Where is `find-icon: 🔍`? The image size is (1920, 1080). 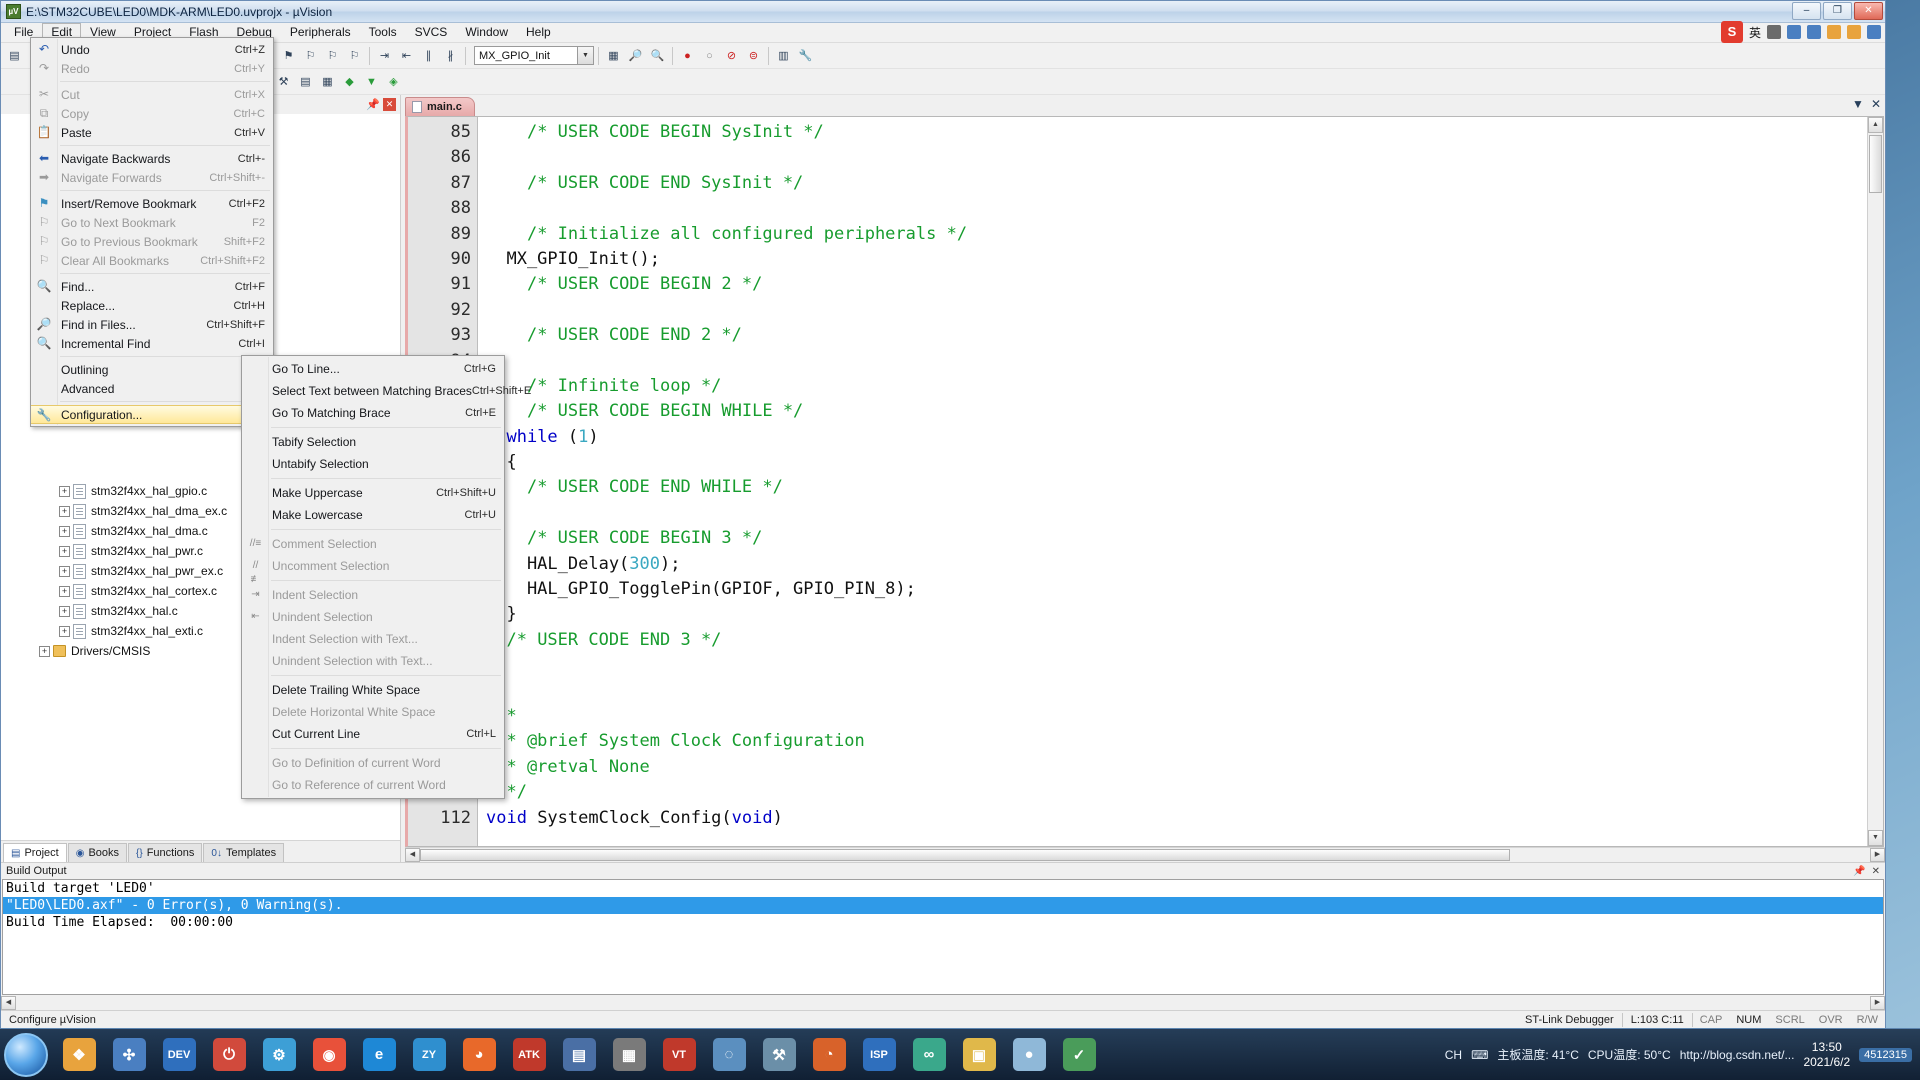 find-icon: 🔍 is located at coordinates (657, 55).